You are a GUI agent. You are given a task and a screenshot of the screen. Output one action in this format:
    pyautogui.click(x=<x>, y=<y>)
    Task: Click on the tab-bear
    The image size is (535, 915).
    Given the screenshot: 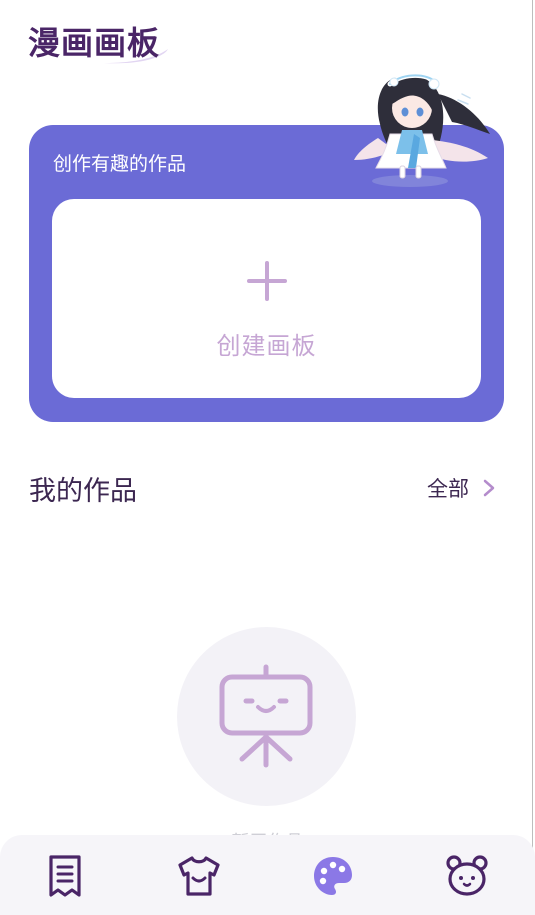 What is the action you would take?
    pyautogui.click(x=467, y=876)
    